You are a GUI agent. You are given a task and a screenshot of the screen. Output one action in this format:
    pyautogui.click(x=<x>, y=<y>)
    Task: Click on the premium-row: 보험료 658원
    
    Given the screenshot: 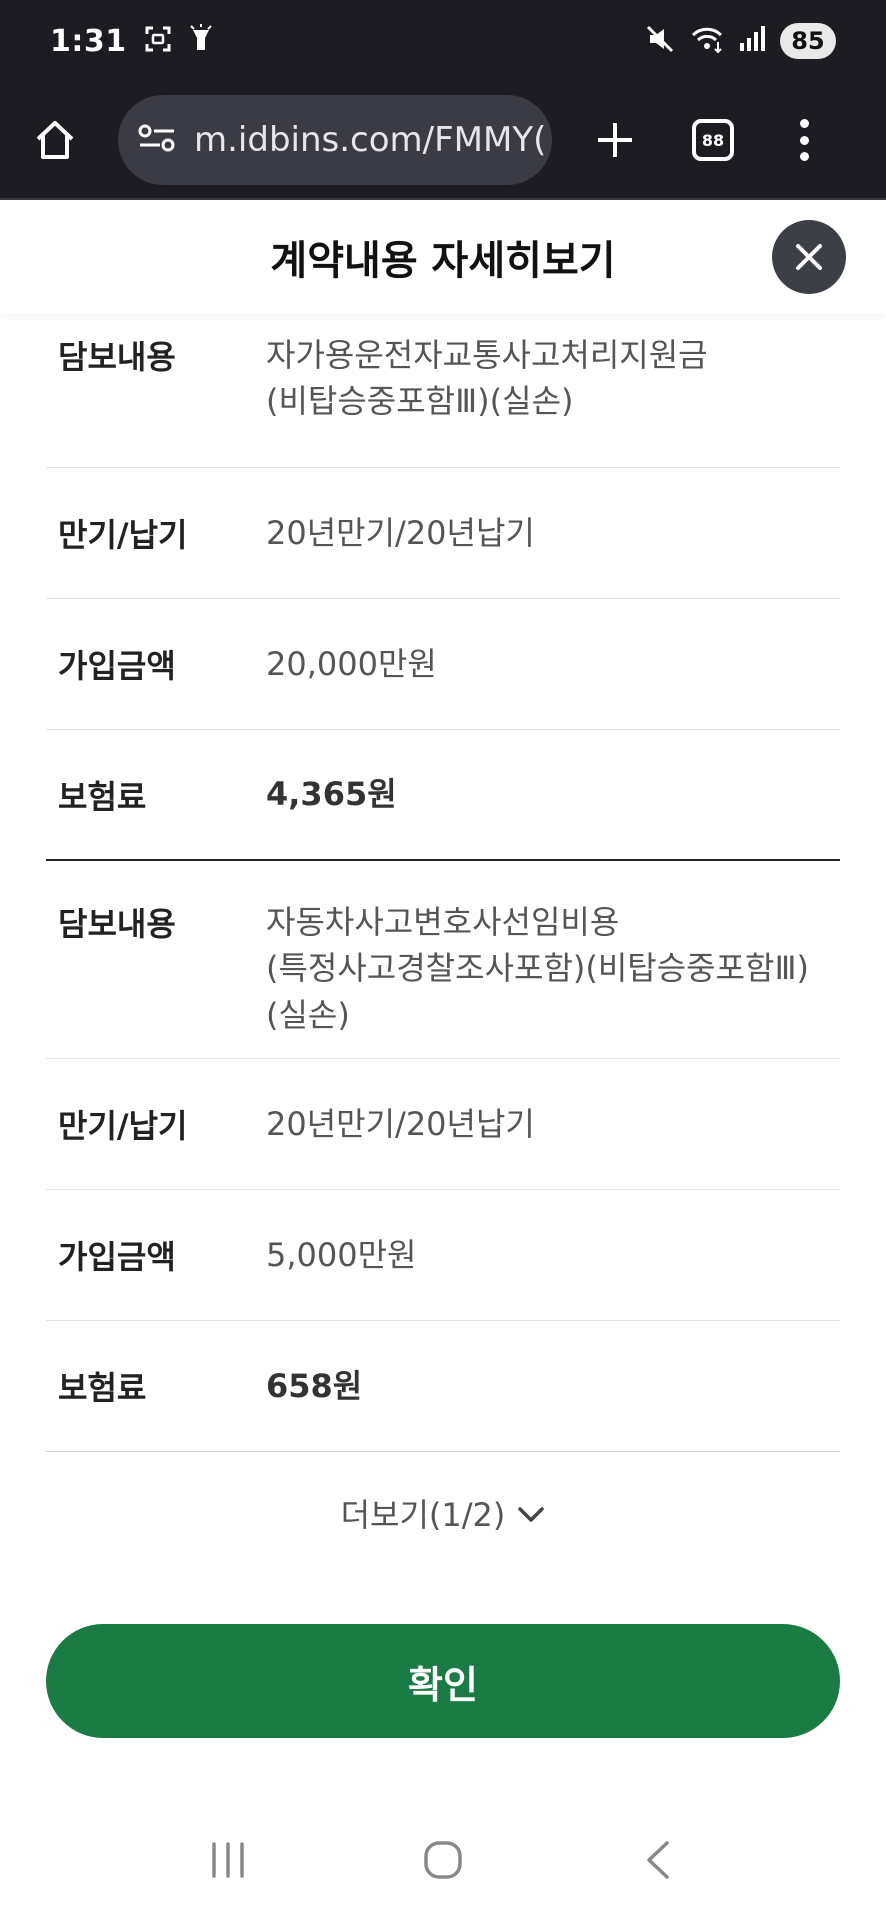 What is the action you would take?
    pyautogui.click(x=443, y=1387)
    